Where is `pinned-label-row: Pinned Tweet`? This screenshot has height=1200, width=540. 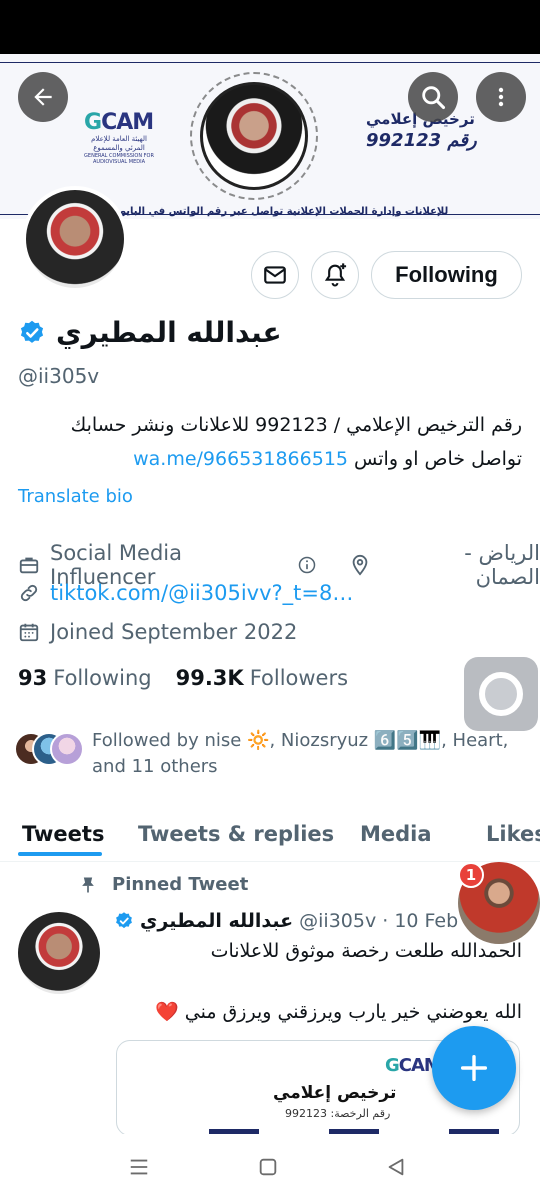 pinned-label-row: Pinned Tweet is located at coordinates (163, 884).